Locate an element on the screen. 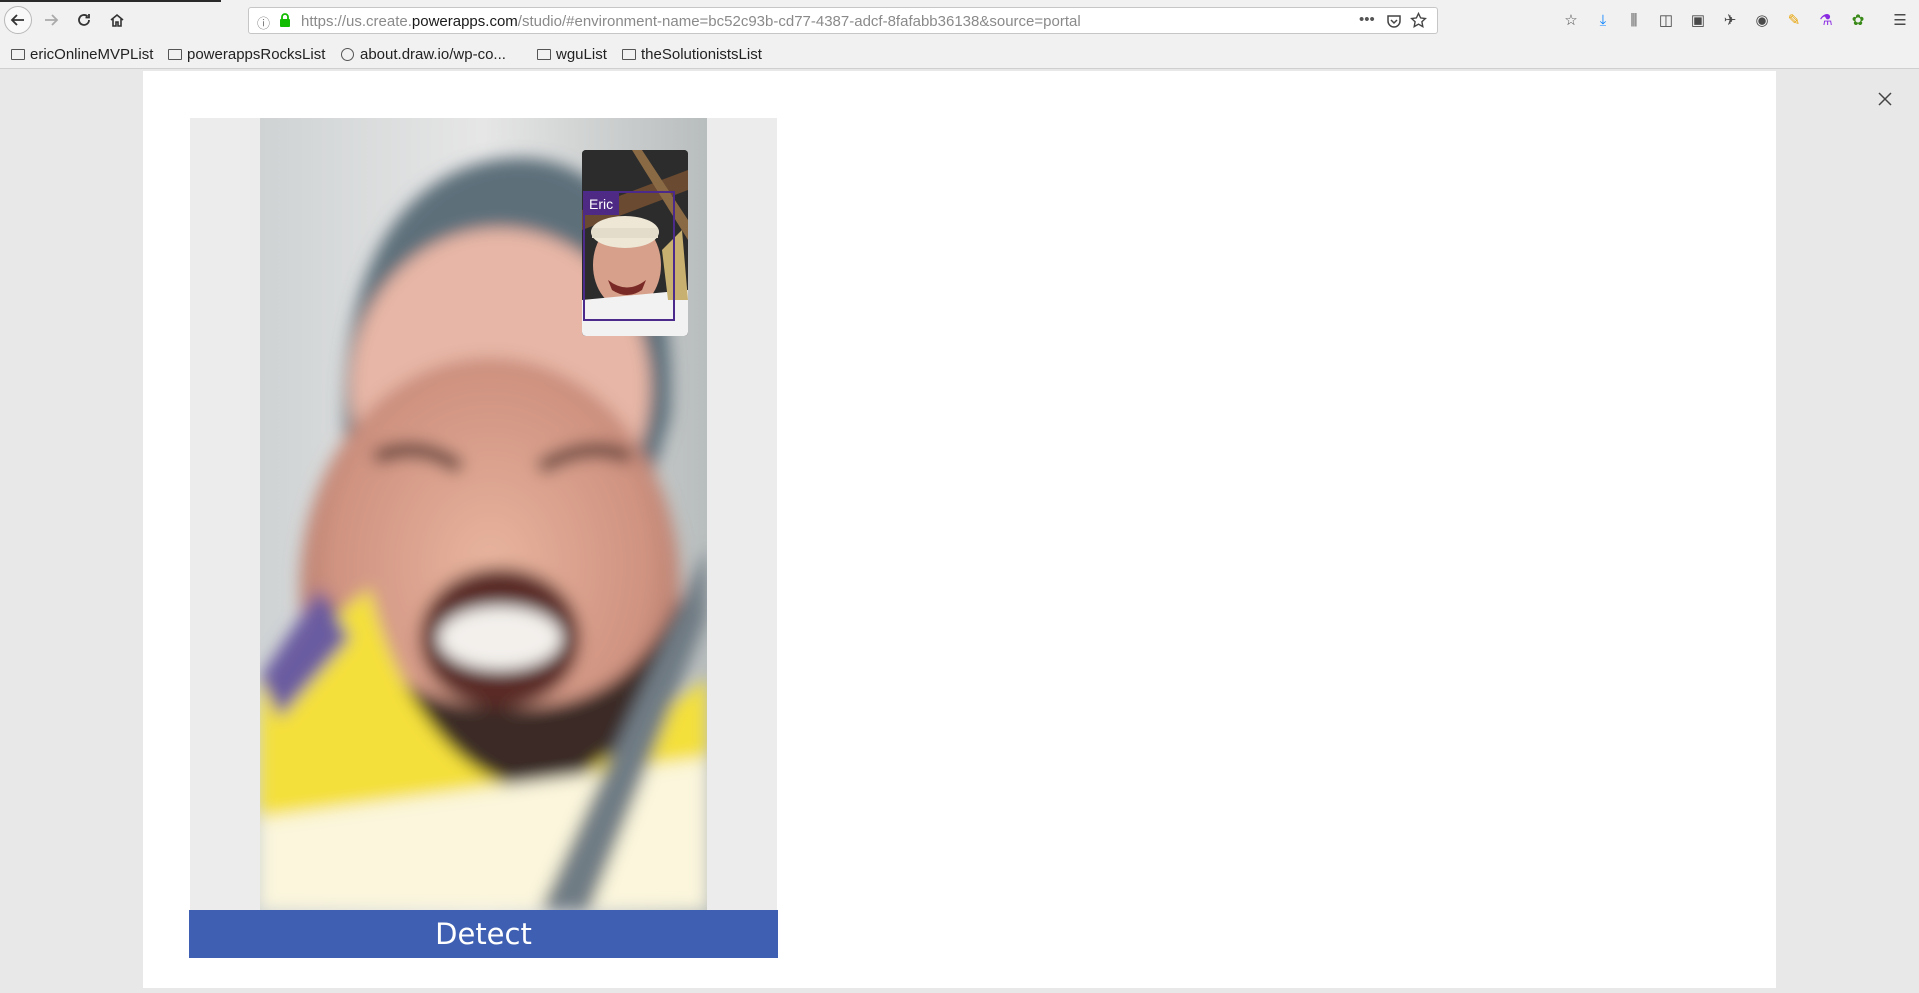 This screenshot has height=993, width=1919. reload-icon is located at coordinates (84, 20).